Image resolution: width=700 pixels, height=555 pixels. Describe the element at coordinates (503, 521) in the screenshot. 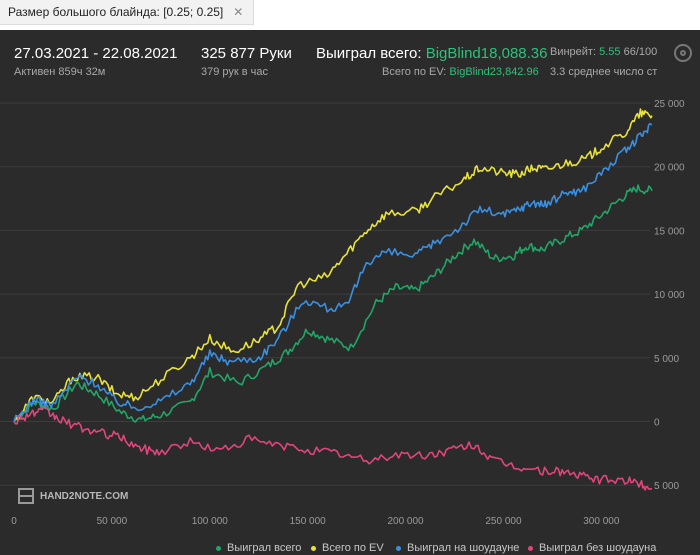

I see `x-tick-label: 250 000` at that location.